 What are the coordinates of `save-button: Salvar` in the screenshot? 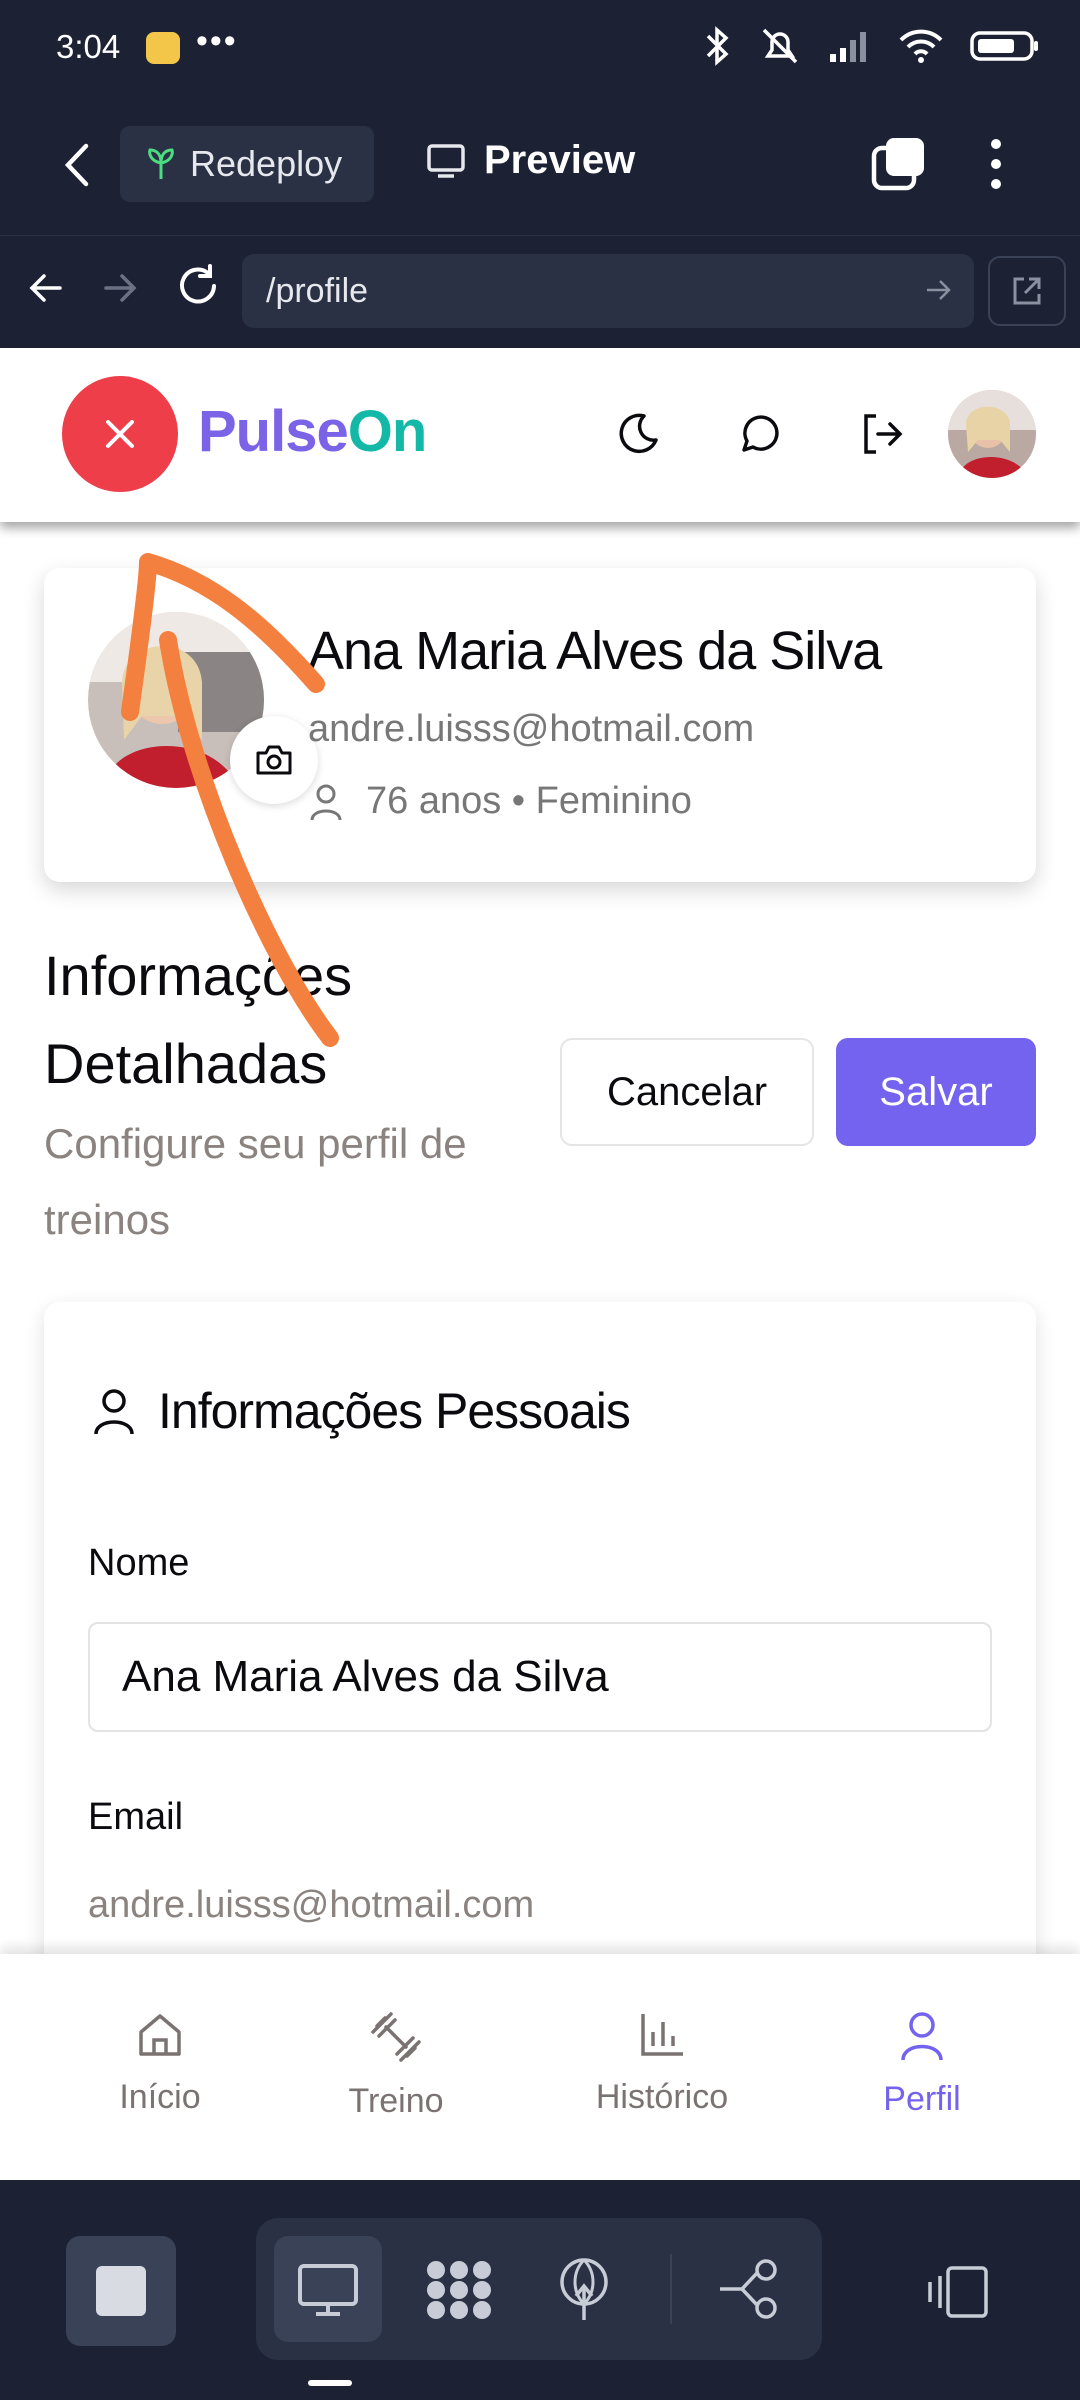 It's located at (936, 1092).